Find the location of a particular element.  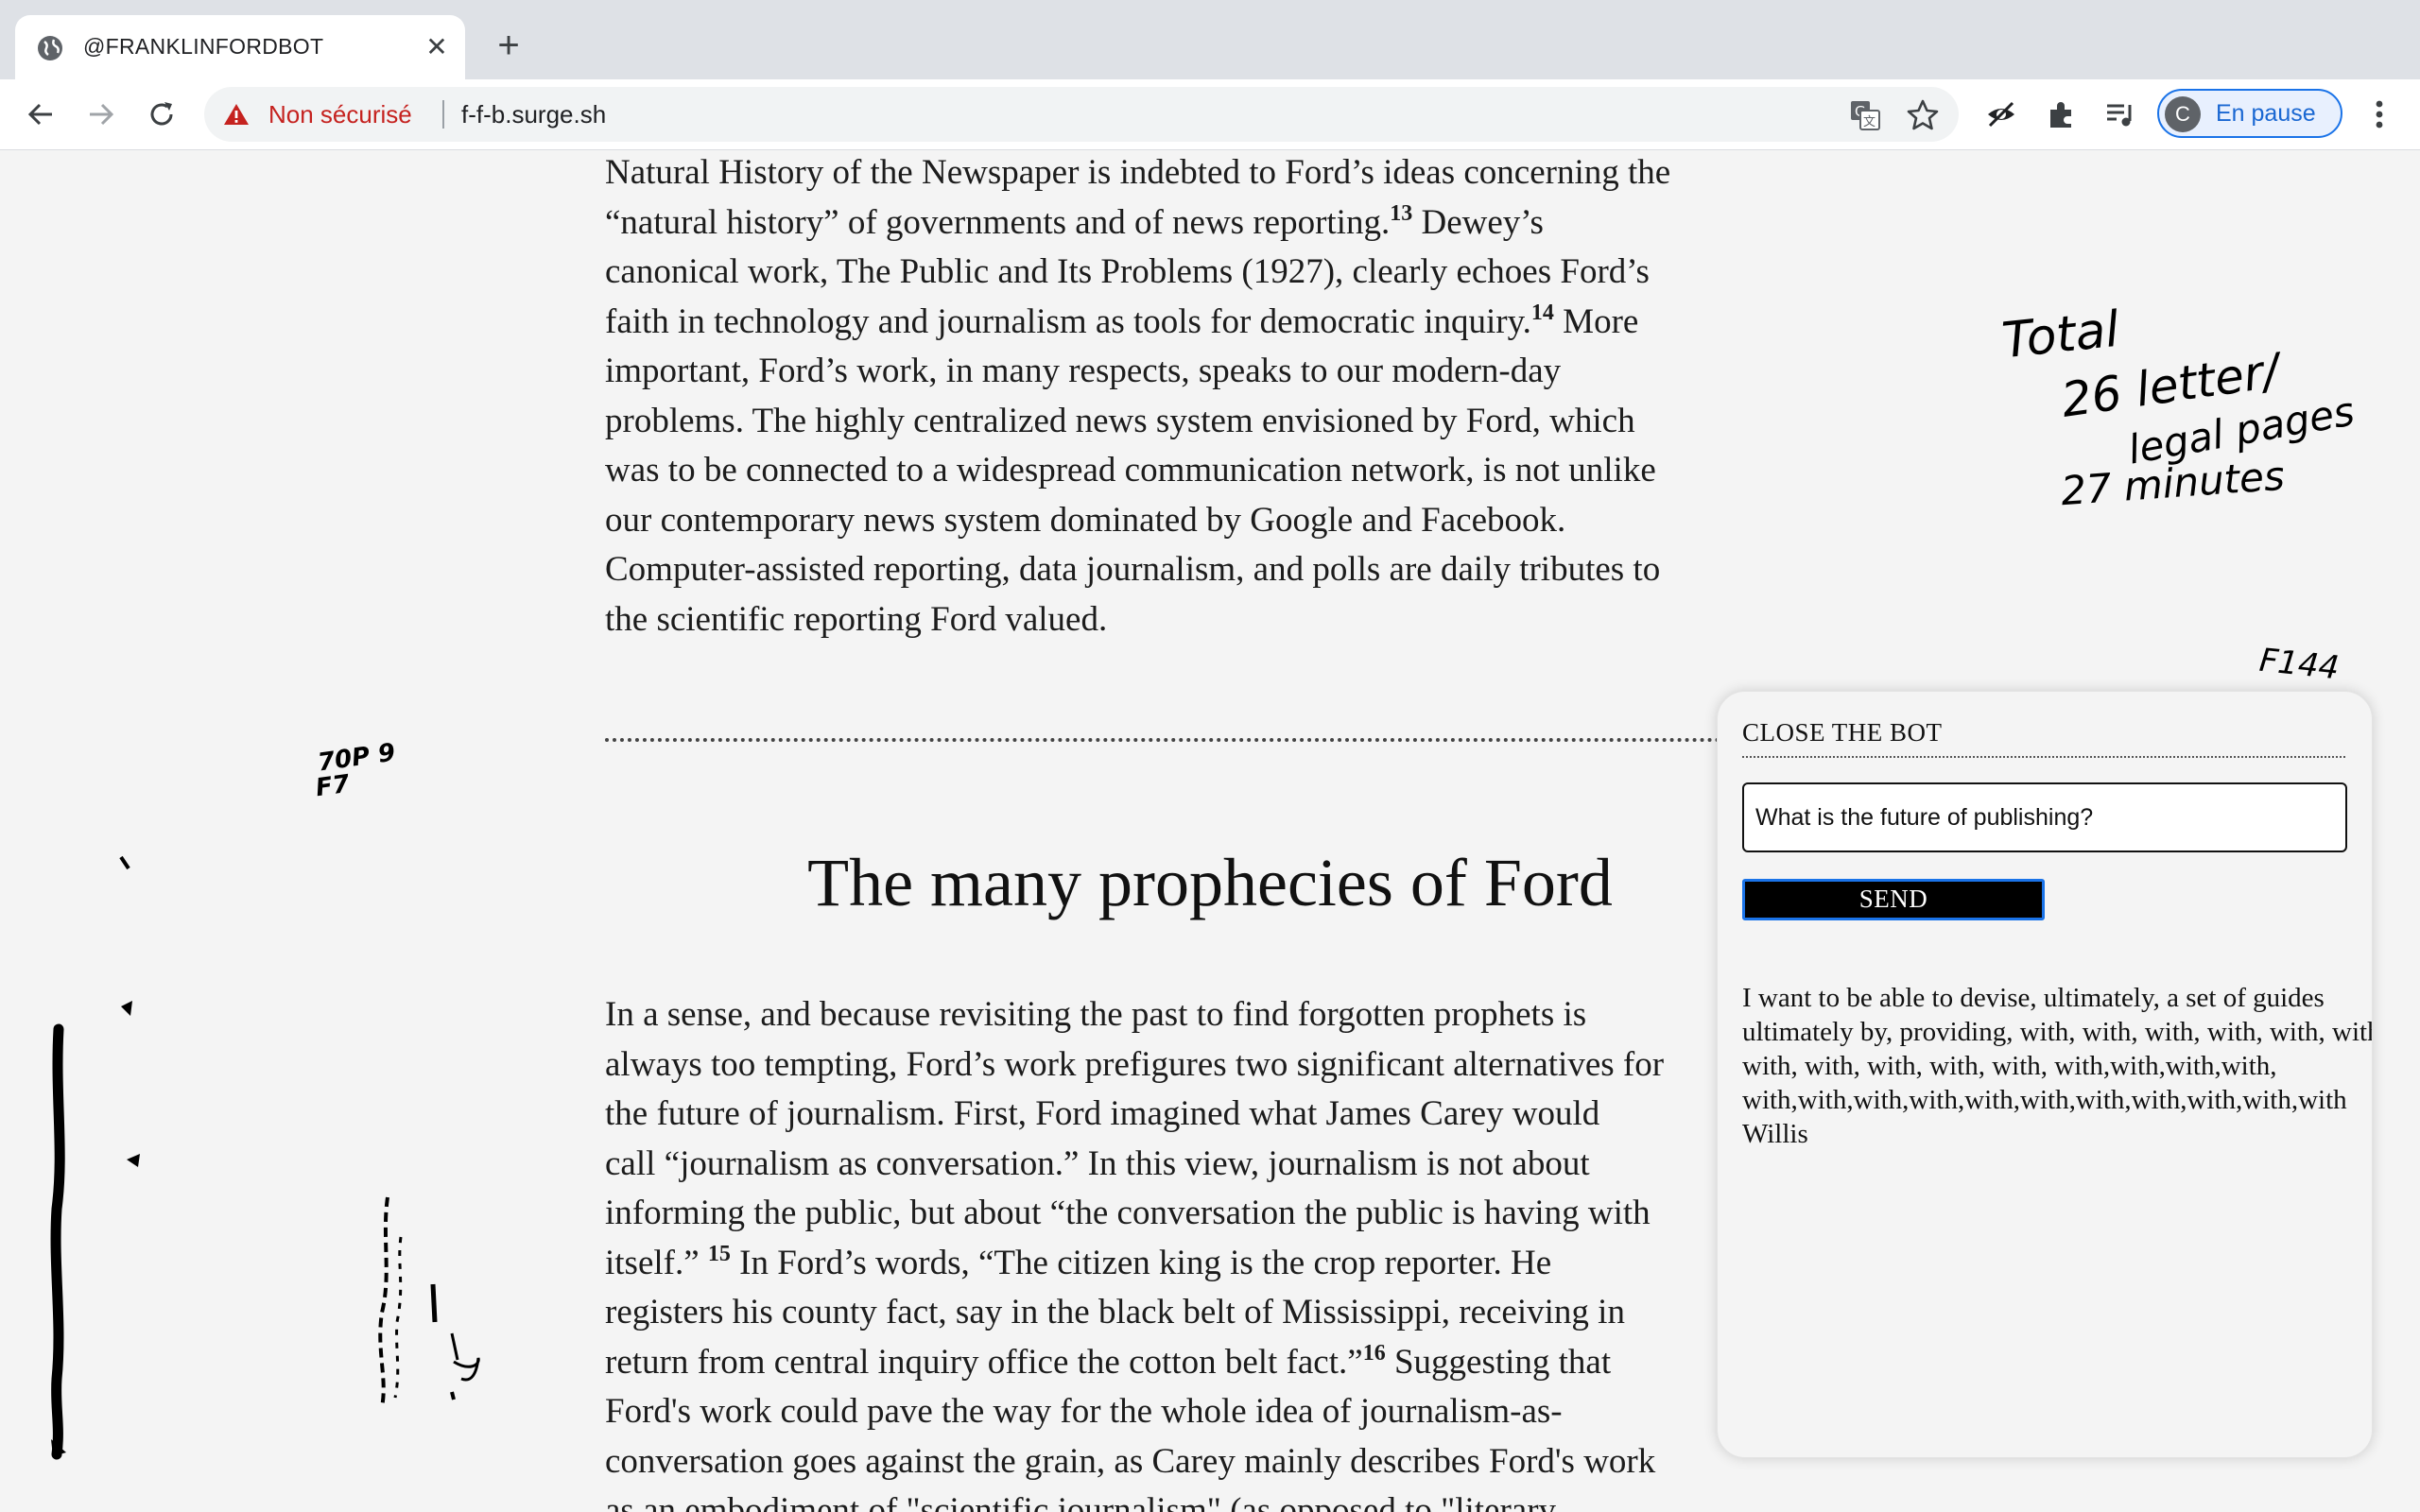

footnote-ref-16: 16 is located at coordinates (1374, 1353).